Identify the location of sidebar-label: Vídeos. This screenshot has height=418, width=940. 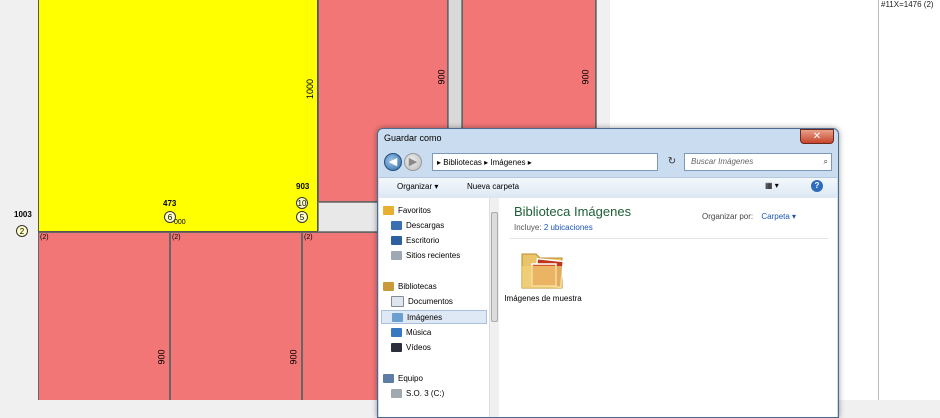
(418, 347).